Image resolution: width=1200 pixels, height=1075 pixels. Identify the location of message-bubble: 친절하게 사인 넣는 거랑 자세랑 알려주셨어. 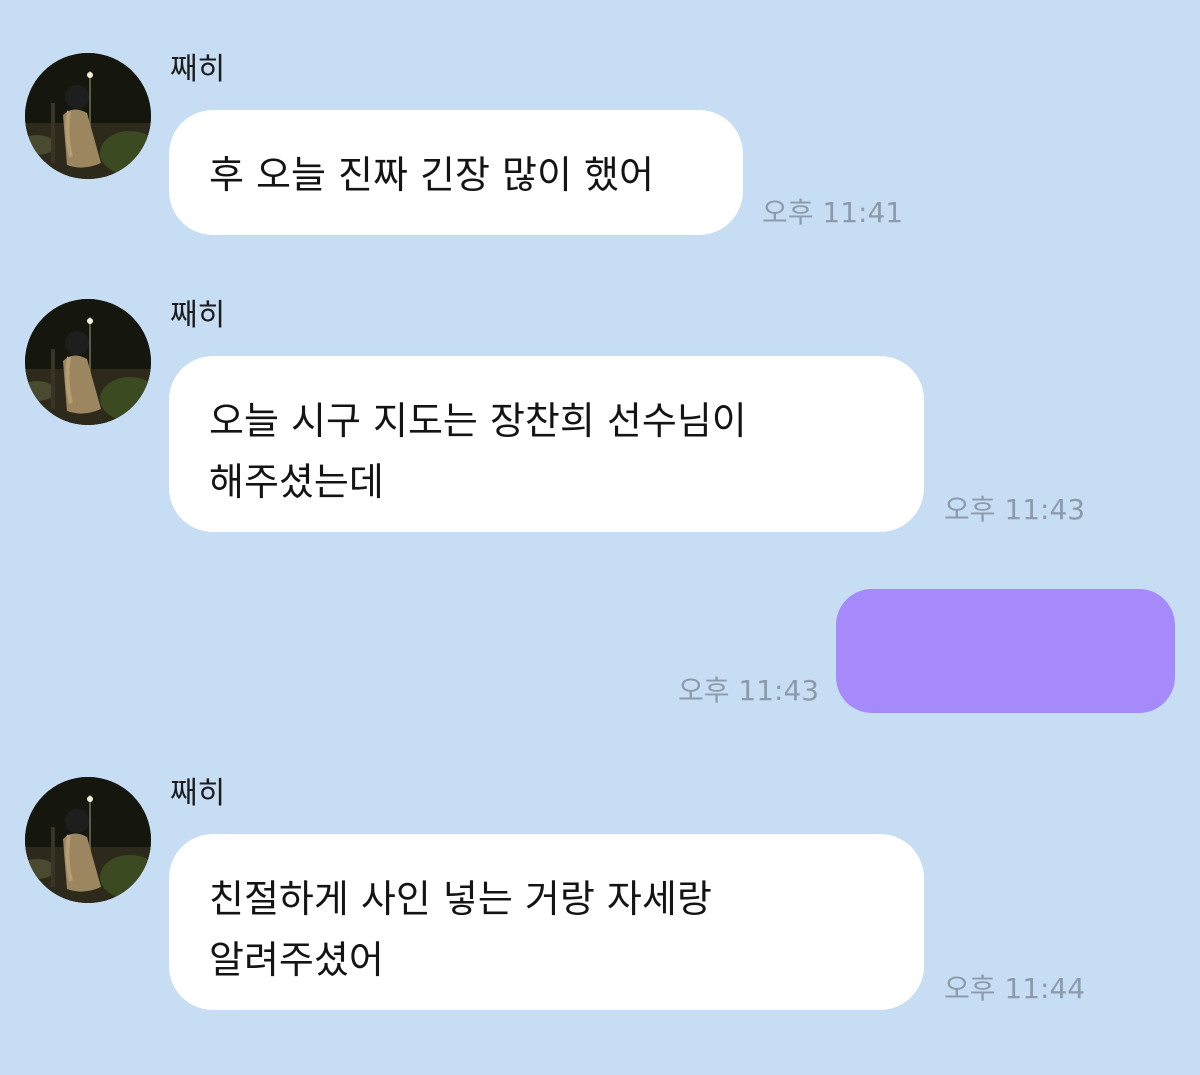
(546, 922).